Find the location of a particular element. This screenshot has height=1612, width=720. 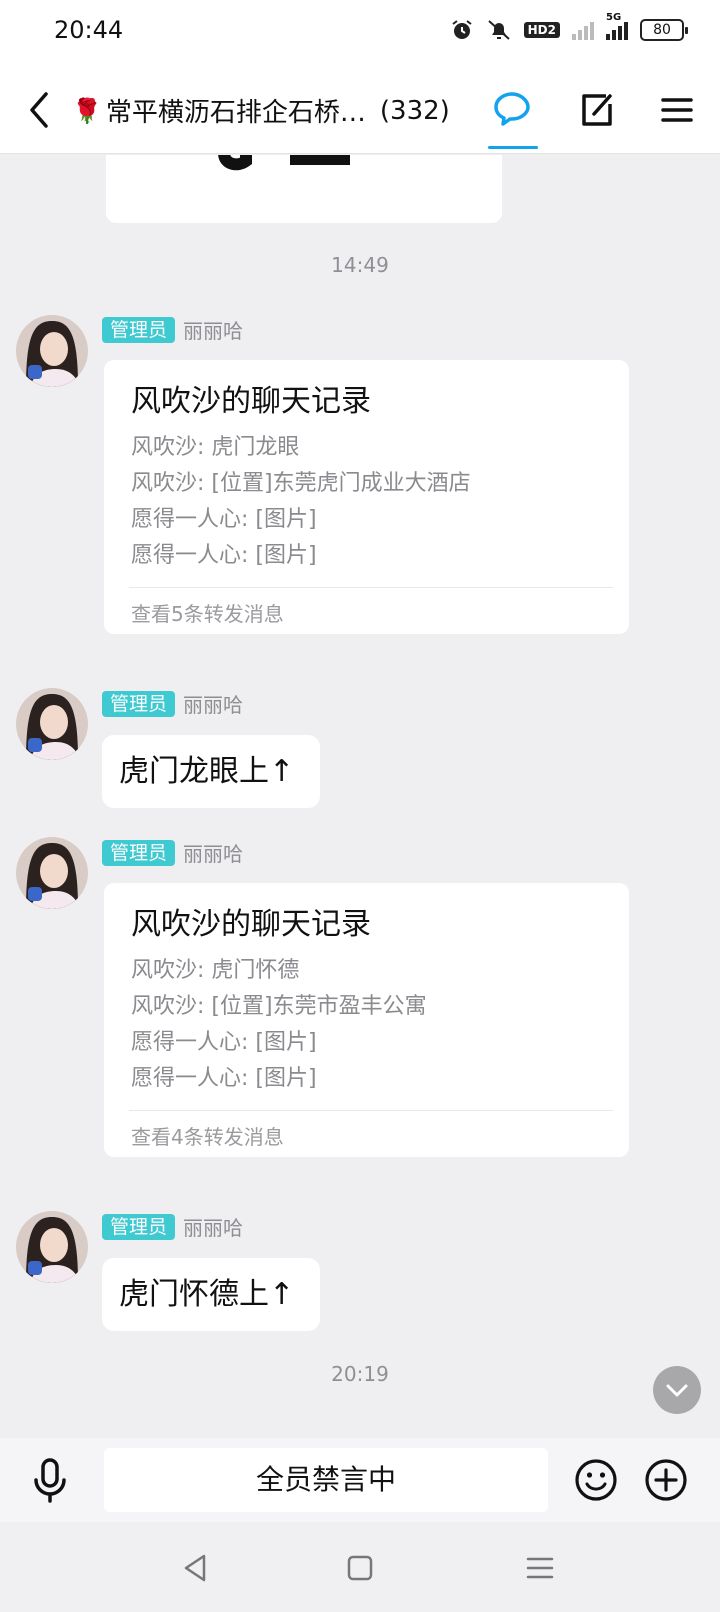

timestamp: 20:19 is located at coordinates (360, 1374).